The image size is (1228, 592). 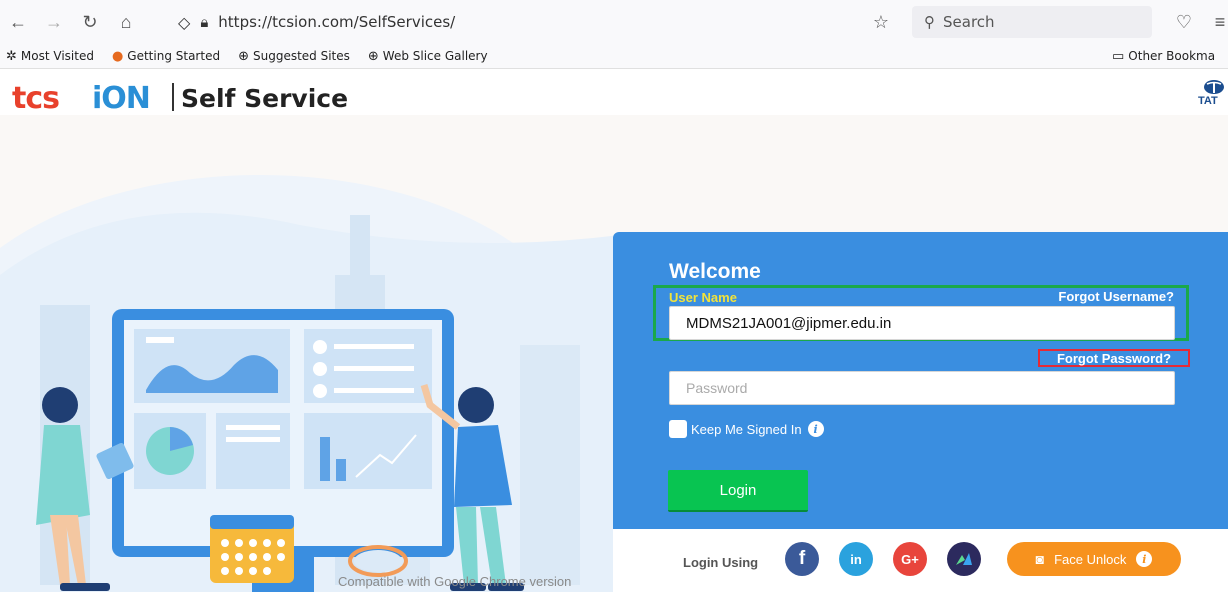 I want to click on tata-logo: TAT, so click(x=1213, y=93).